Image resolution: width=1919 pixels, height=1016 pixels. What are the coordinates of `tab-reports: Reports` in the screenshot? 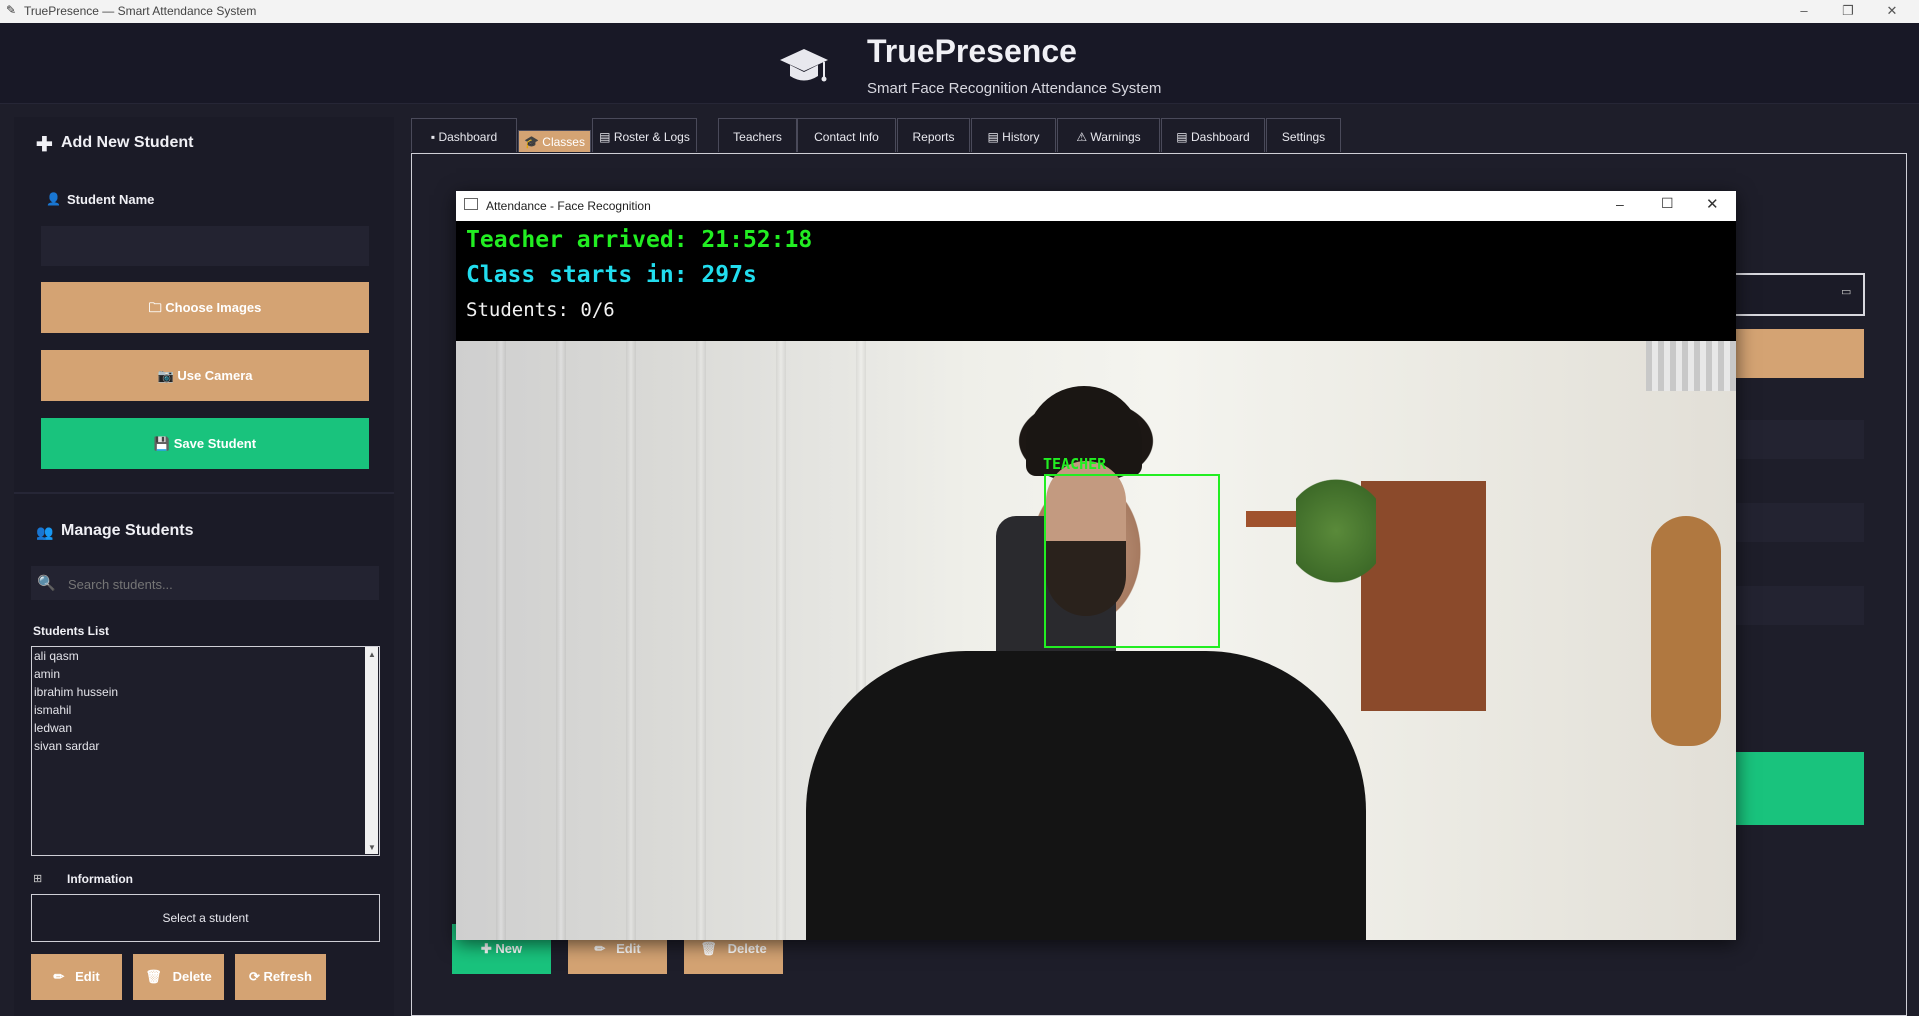 It's located at (933, 135).